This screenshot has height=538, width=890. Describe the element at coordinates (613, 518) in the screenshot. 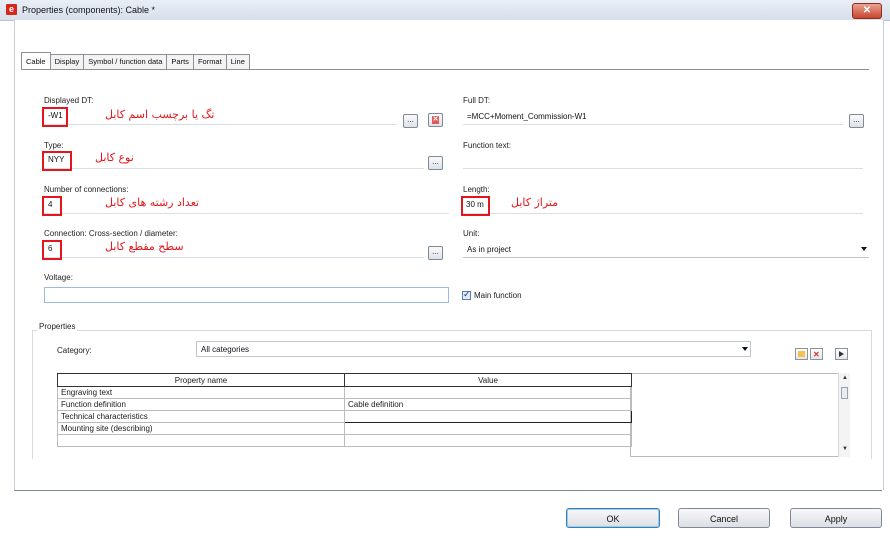

I see `ok-button: OK` at that location.